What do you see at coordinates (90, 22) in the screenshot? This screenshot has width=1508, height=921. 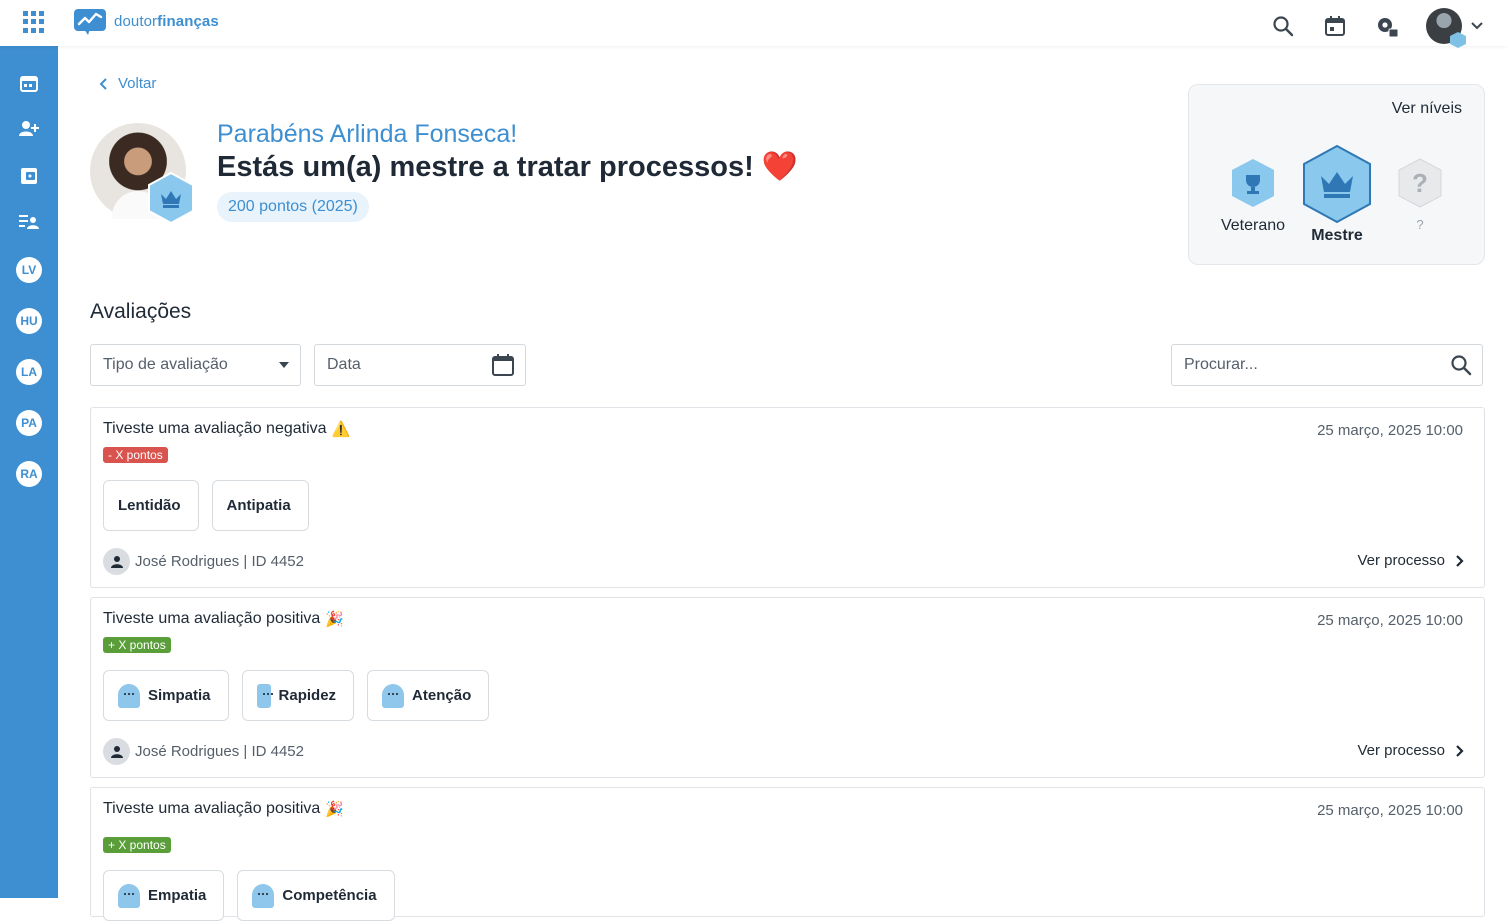 I see `chart-logo-icon` at bounding box center [90, 22].